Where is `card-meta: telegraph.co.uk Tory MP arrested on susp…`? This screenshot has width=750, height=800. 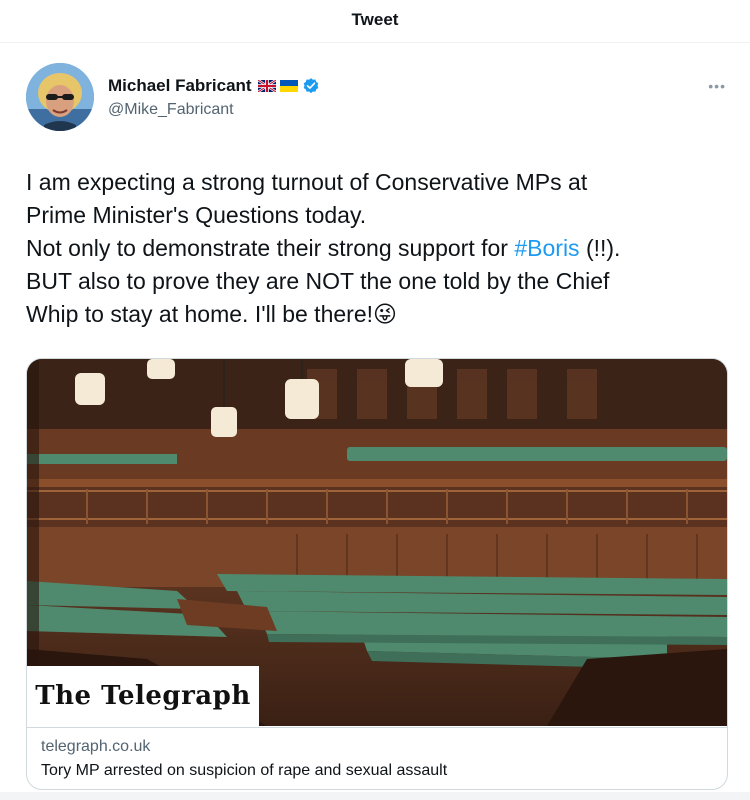 card-meta: telegraph.co.uk Tory MP arrested on susp… is located at coordinates (377, 758).